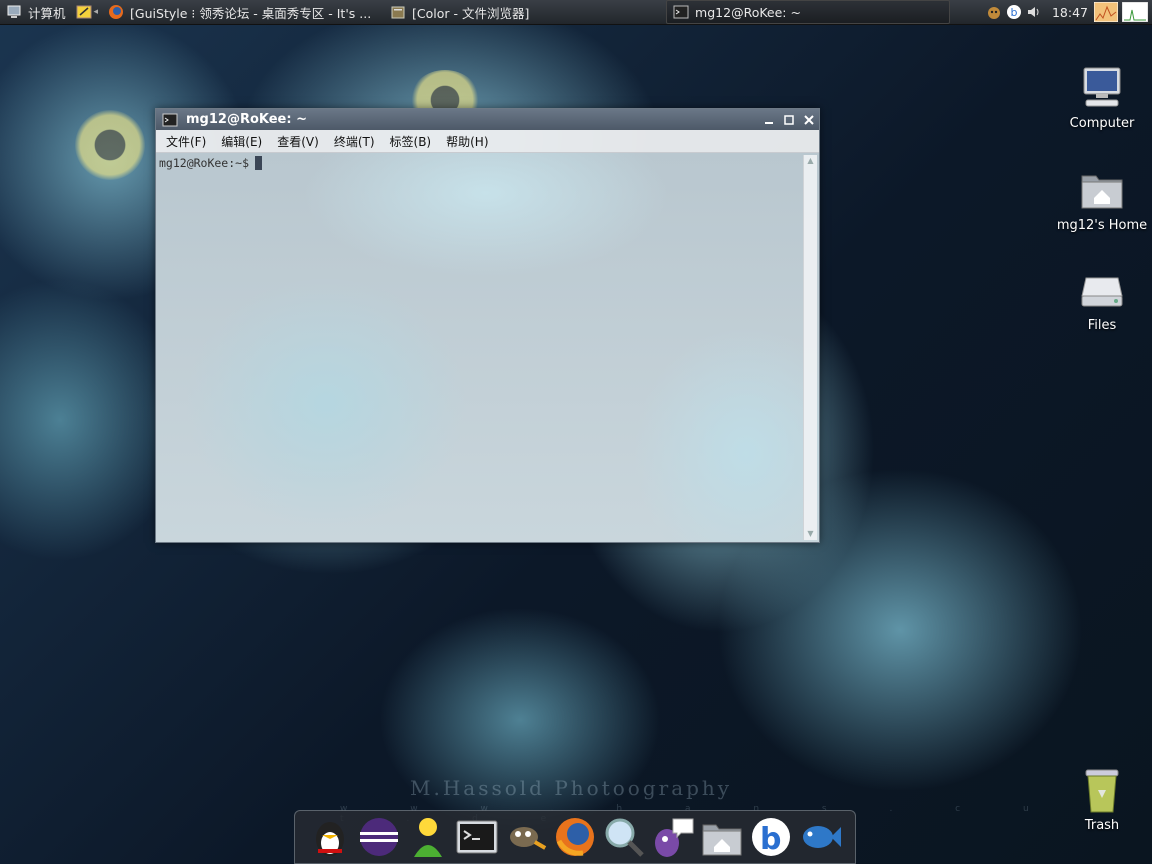 Image resolution: width=1152 pixels, height=864 pixels. Describe the element at coordinates (1135, 12) in the screenshot. I see `network-monitor-icon` at that location.